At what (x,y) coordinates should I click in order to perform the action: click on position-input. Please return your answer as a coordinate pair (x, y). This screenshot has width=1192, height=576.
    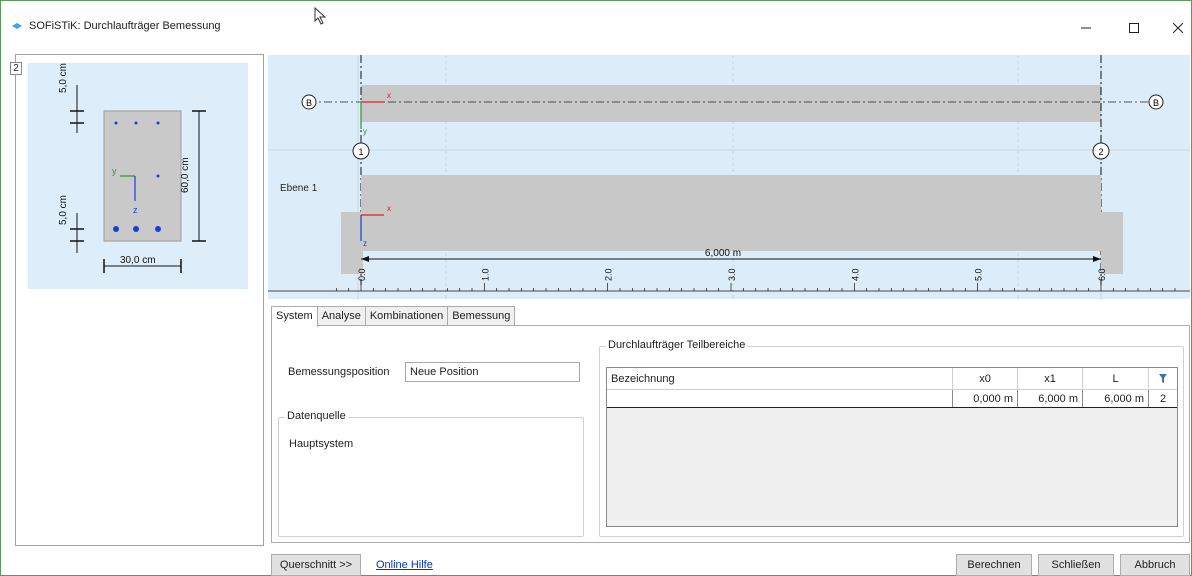
    Looking at the image, I should click on (492, 372).